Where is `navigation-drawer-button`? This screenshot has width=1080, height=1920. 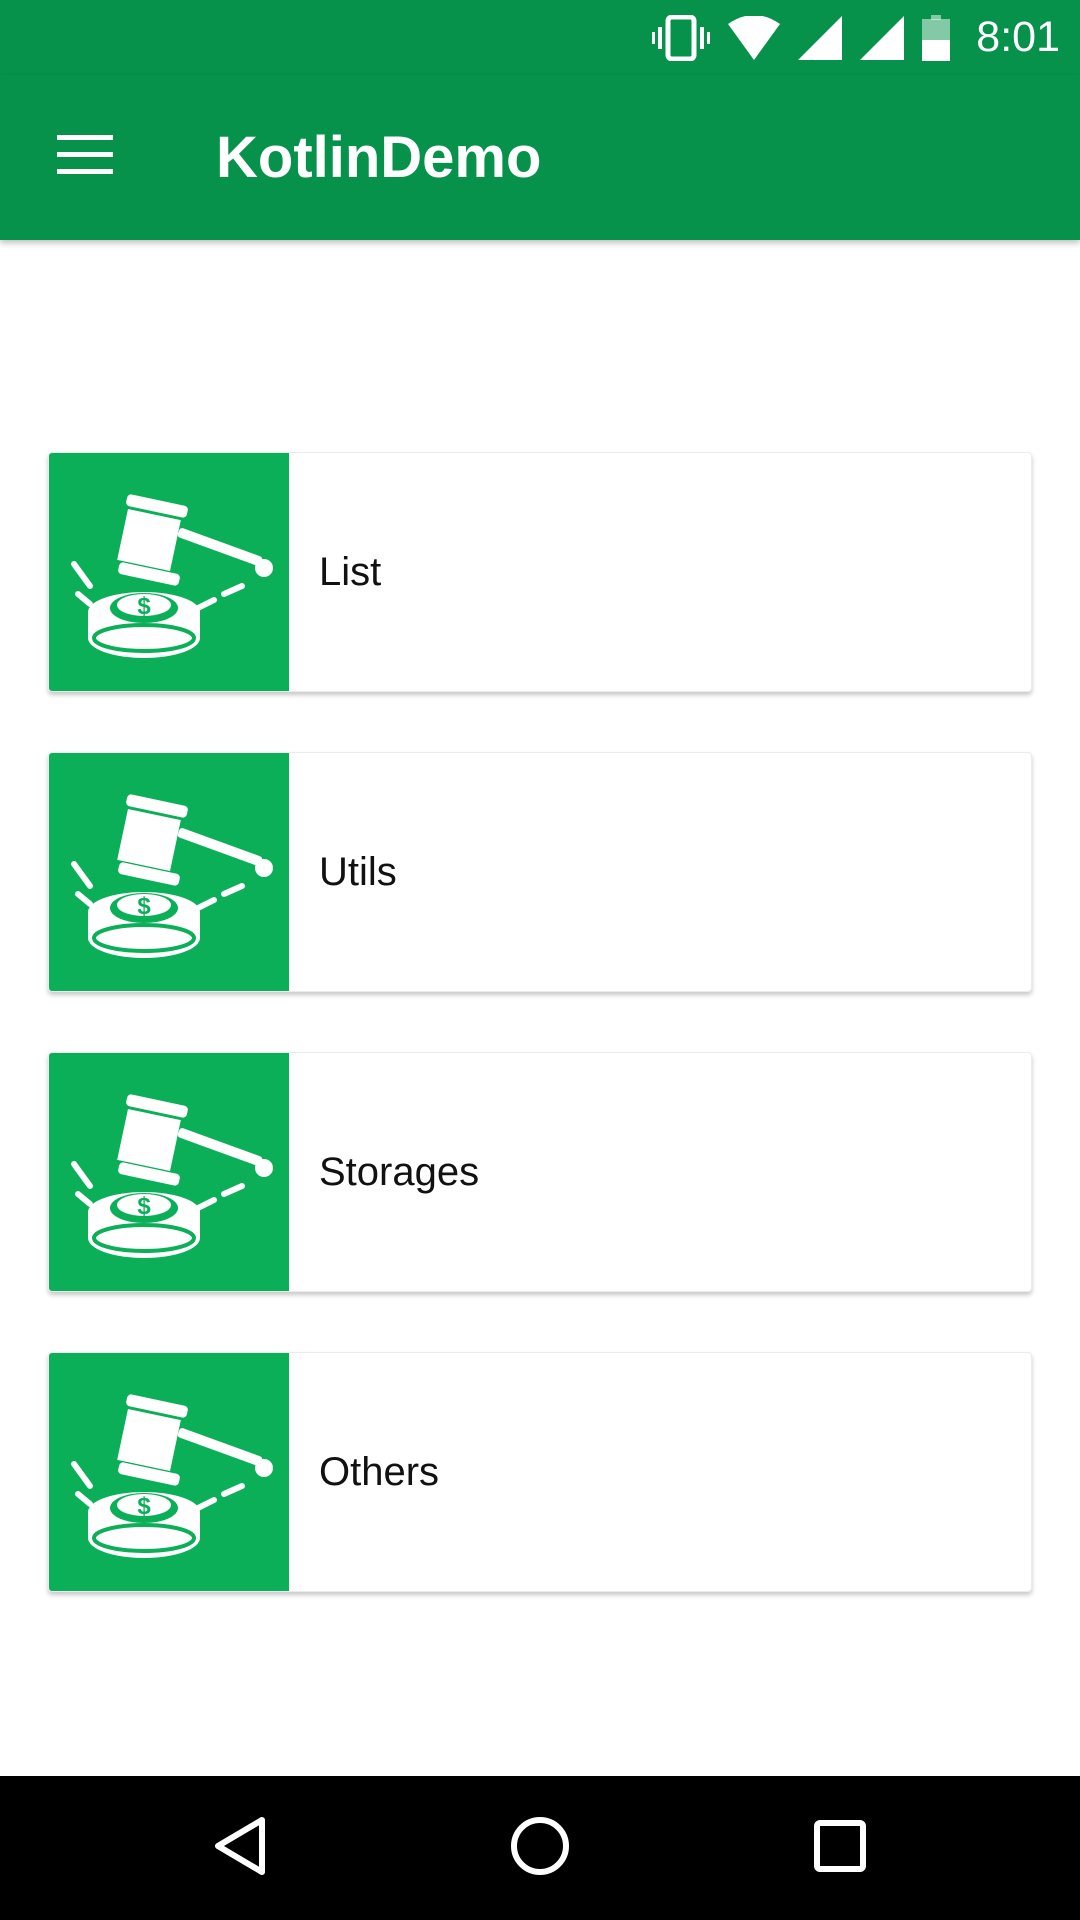
navigation-drawer-button is located at coordinates (85, 157).